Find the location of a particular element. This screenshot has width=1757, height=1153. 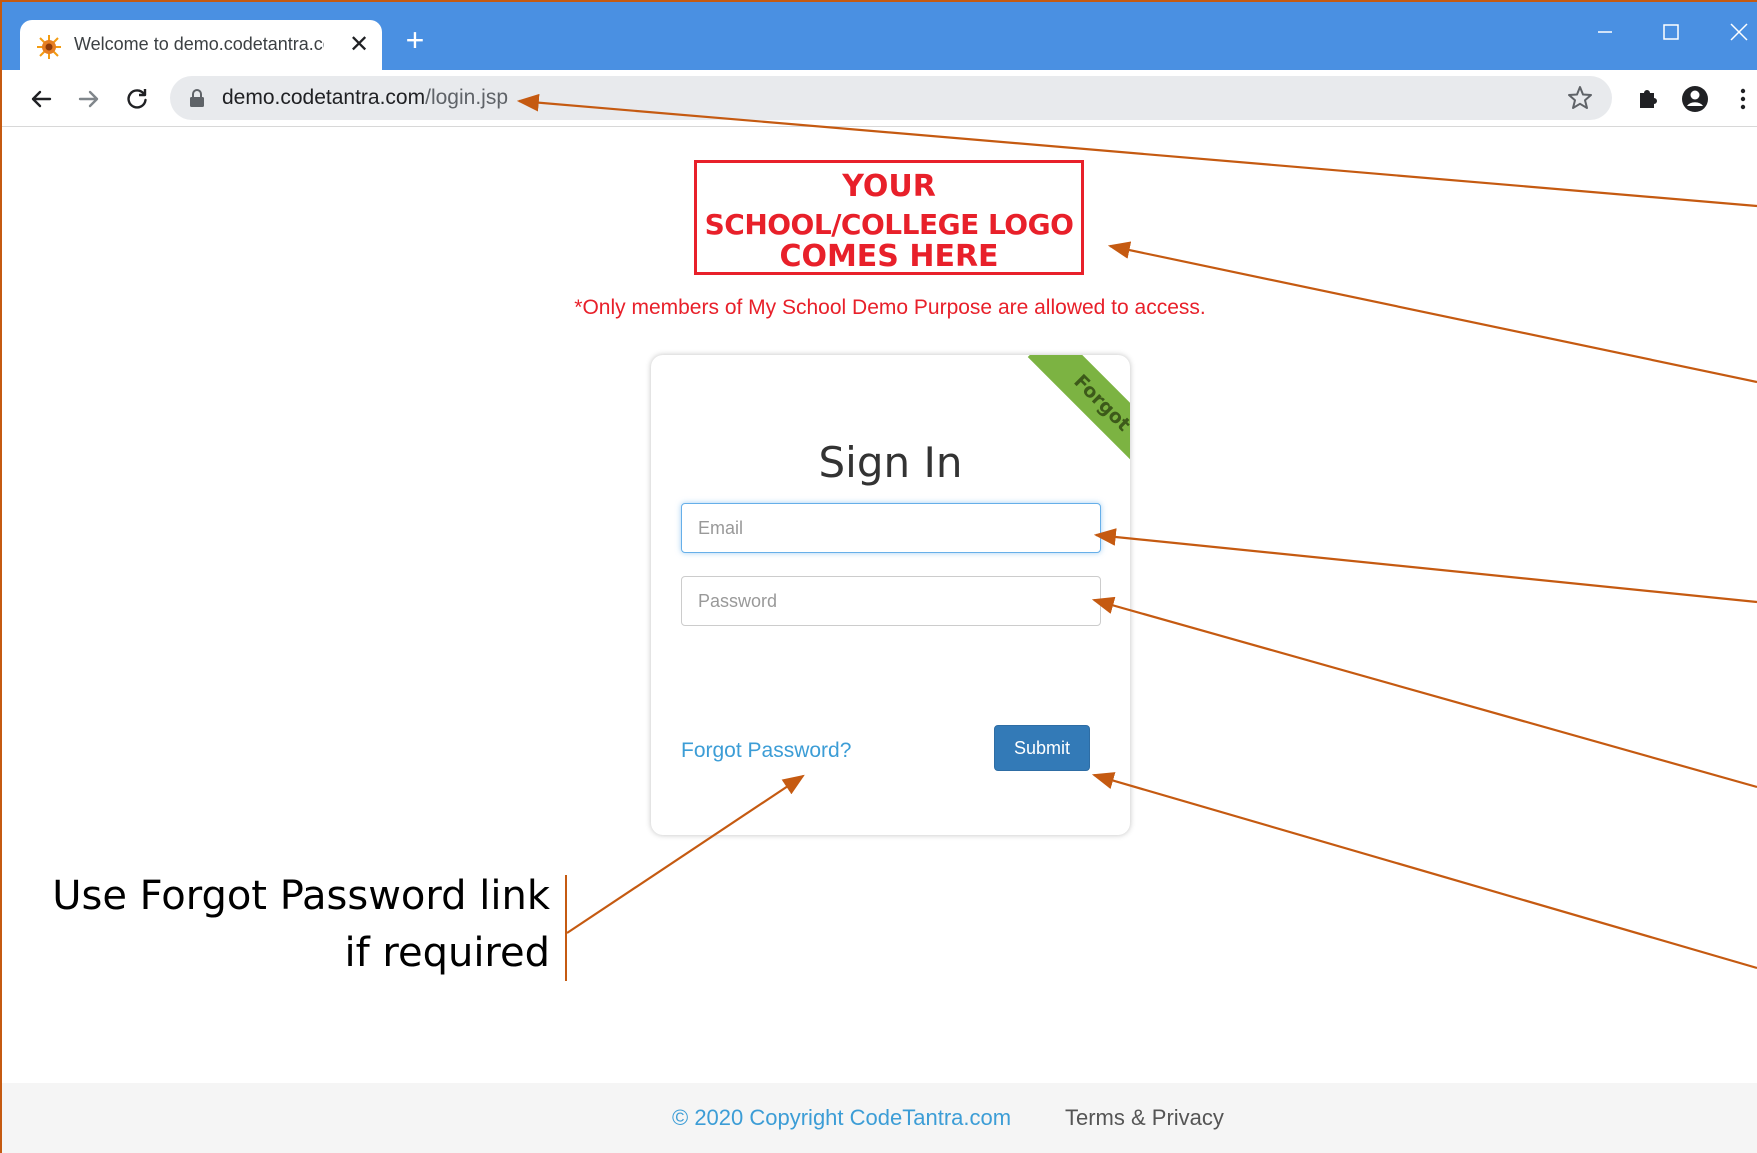

logo-text-line: SCHOOL/COLLEGE LOGO is located at coordinates (889, 224).